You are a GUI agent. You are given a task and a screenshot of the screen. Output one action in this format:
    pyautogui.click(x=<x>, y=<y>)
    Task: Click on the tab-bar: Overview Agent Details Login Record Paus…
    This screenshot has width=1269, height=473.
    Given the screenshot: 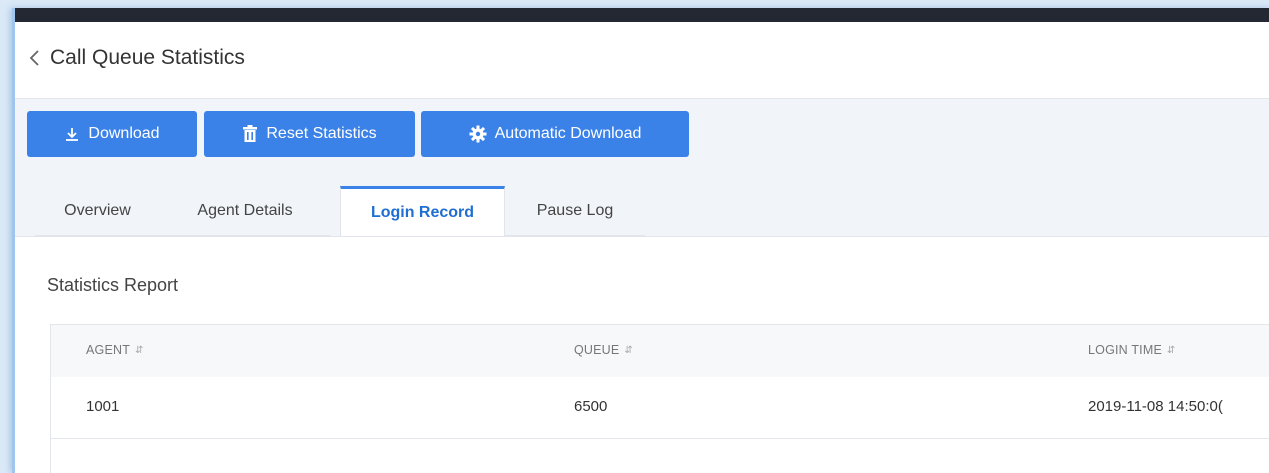 What is the action you would take?
    pyautogui.click(x=642, y=211)
    